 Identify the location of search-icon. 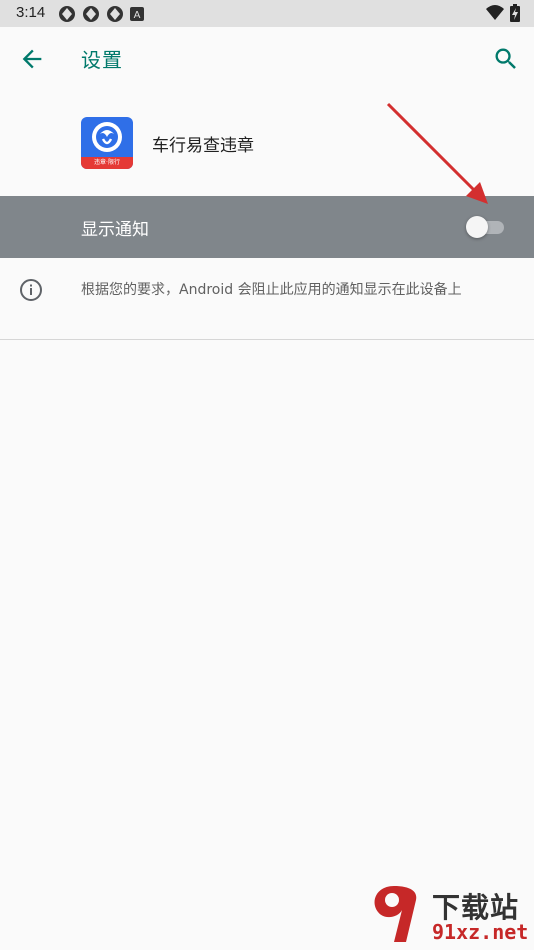
(506, 59).